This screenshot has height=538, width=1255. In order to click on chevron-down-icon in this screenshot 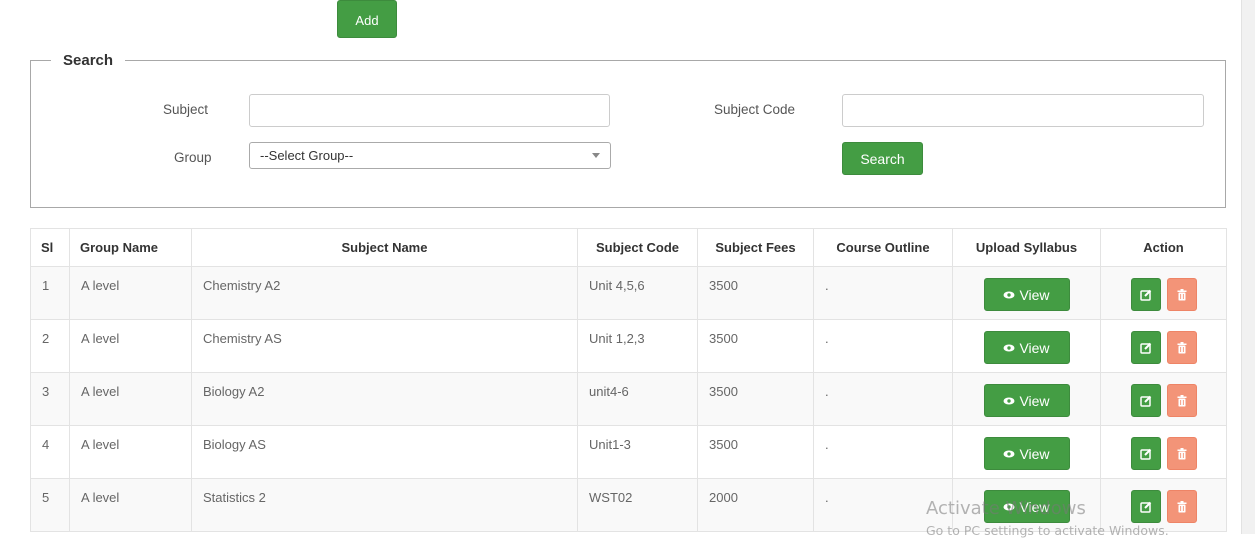, I will do `click(596, 155)`.